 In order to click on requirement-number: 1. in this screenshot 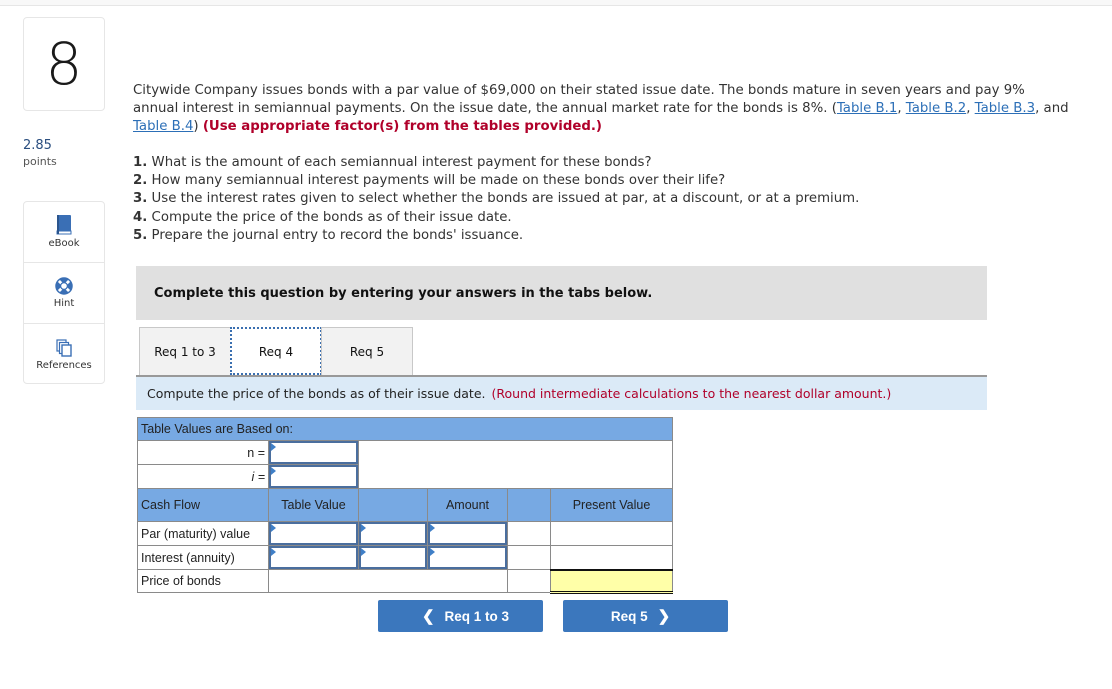, I will do `click(140, 162)`.